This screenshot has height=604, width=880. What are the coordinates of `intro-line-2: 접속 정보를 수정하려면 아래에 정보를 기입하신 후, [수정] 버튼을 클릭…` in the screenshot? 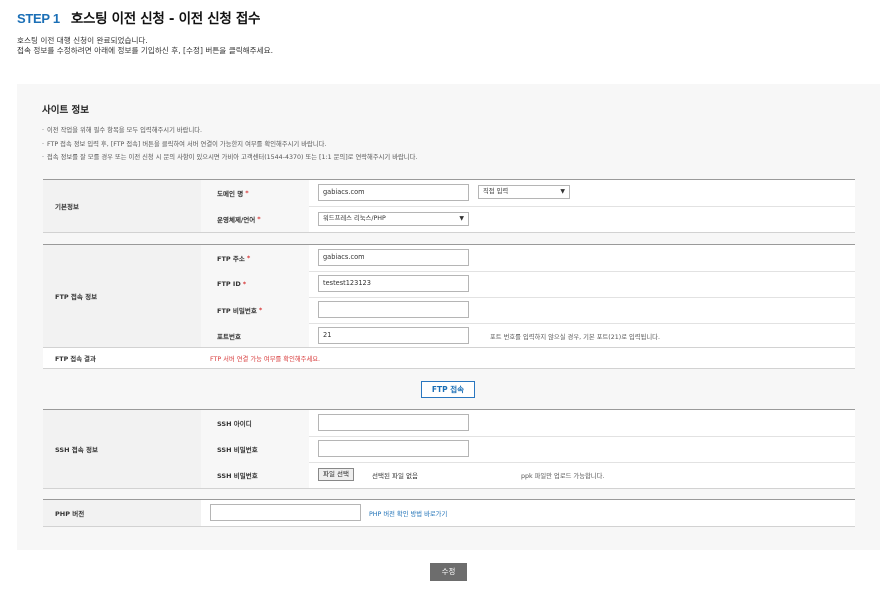 It's located at (145, 50).